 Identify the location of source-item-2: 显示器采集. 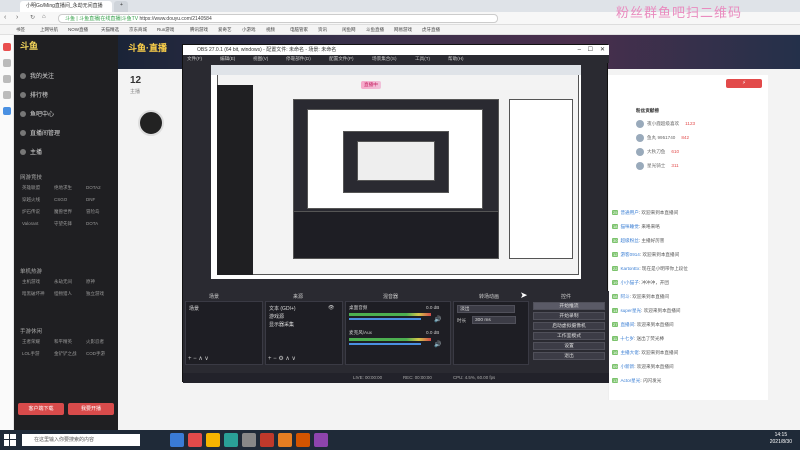
(281, 324).